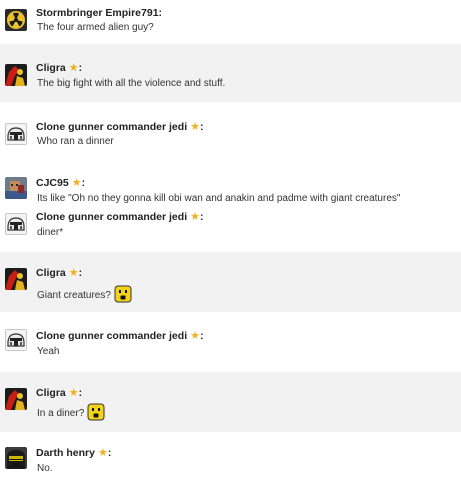 This screenshot has width=461, height=480. I want to click on message-text-content: In a diner?, so click(61, 413).